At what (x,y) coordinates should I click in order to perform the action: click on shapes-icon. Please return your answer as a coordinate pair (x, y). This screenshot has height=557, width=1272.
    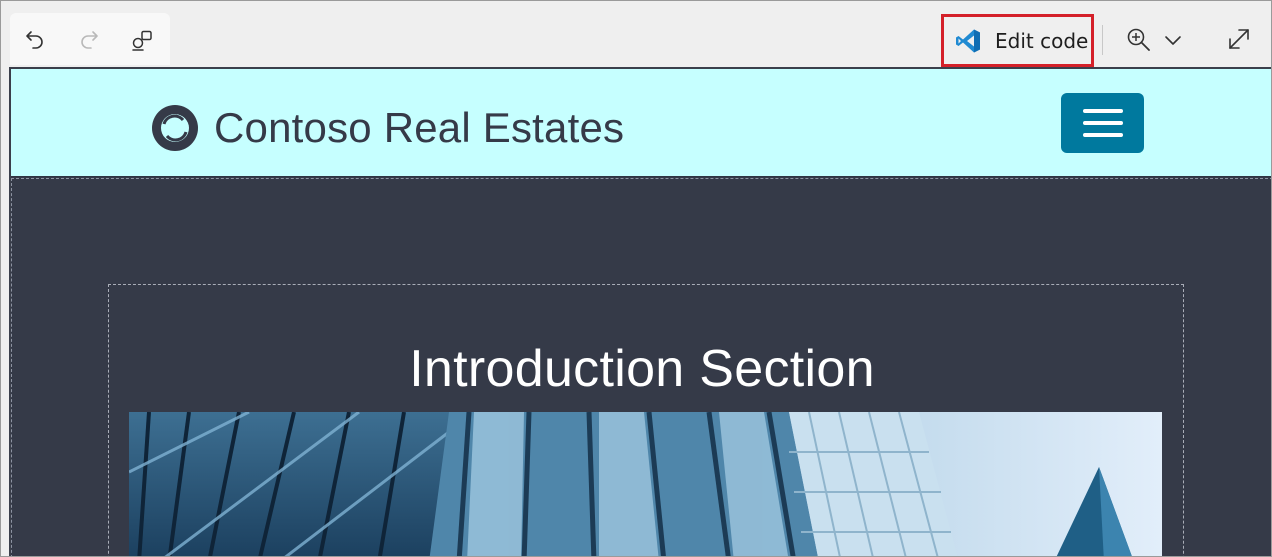
    Looking at the image, I should click on (142, 40).